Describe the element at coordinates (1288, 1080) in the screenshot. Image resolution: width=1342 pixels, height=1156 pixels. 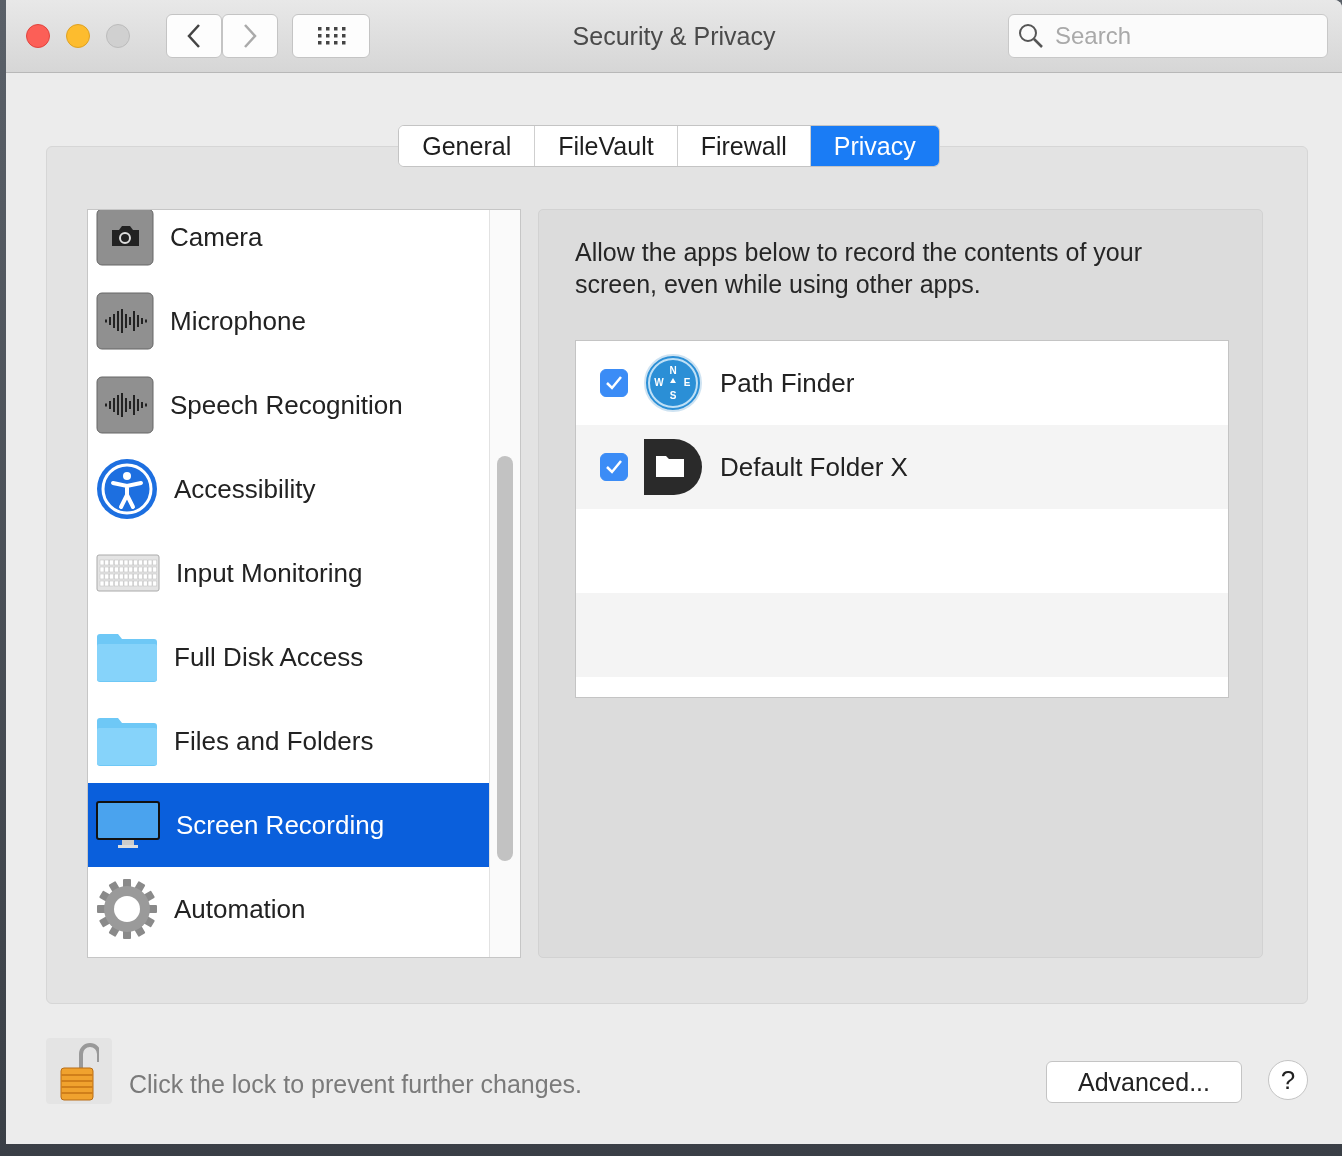
I see `help-button: ?` at that location.